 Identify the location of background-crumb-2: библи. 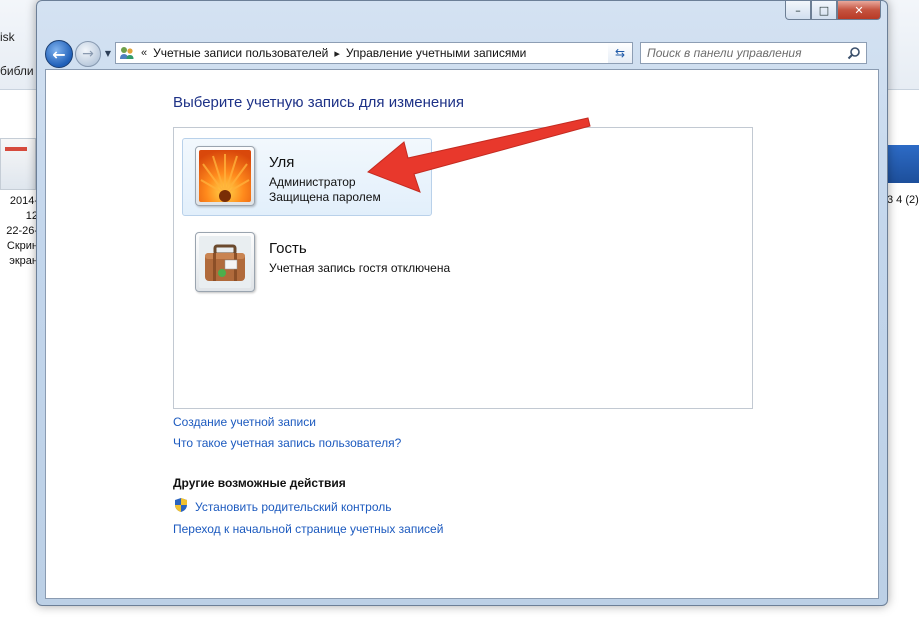
(17, 71).